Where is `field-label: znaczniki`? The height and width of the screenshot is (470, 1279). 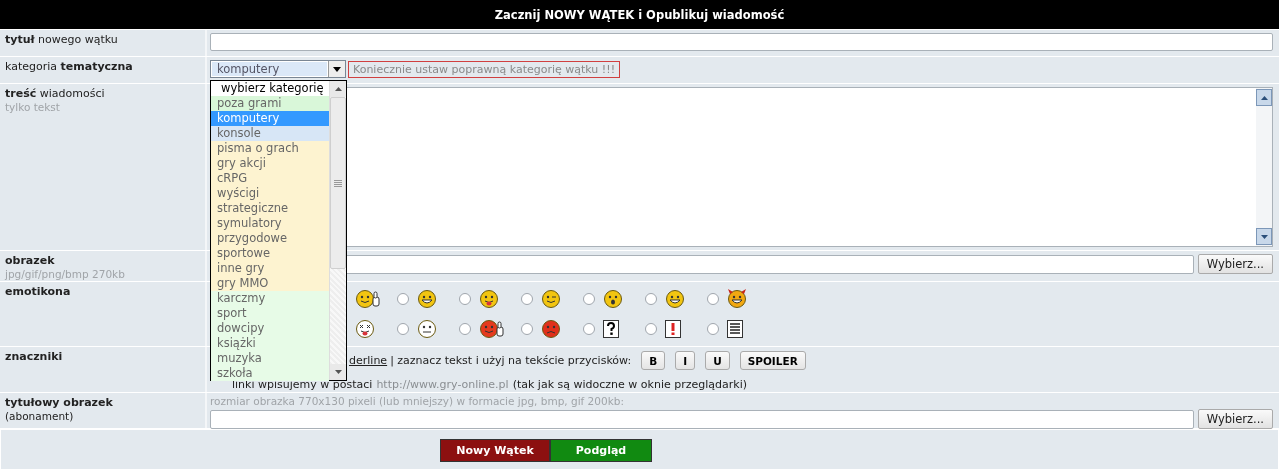 field-label: znaczniki is located at coordinates (34, 357).